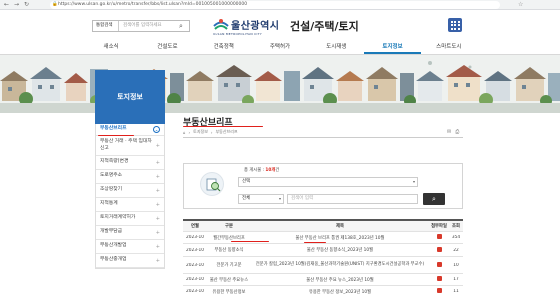 Image resolution: width=560 pixels, height=297 pixels. Describe the element at coordinates (340, 226) in the screenshot. I see `column-header: 제목` at that location.